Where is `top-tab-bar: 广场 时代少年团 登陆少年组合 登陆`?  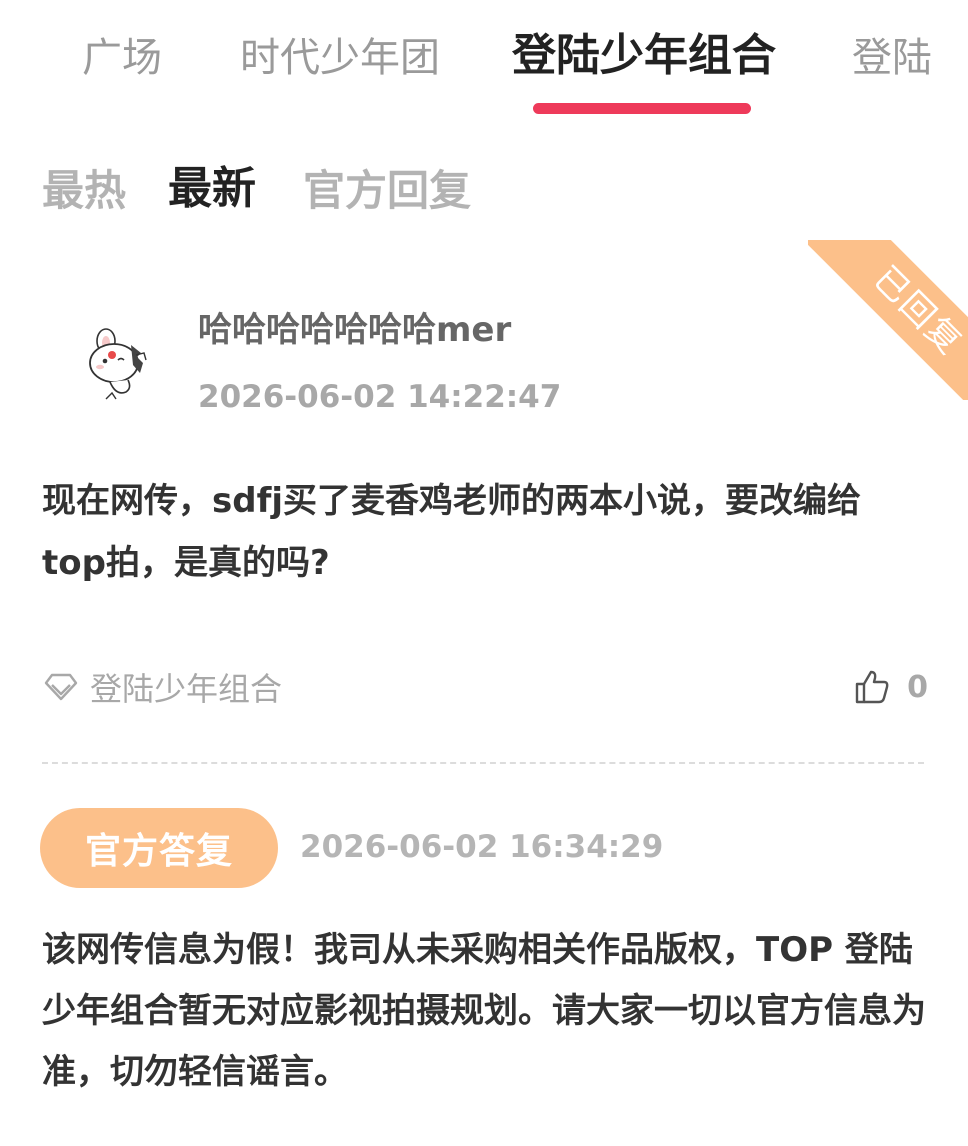 top-tab-bar: 广场 时代少年团 登陆少年组合 登陆 is located at coordinates (484, 60).